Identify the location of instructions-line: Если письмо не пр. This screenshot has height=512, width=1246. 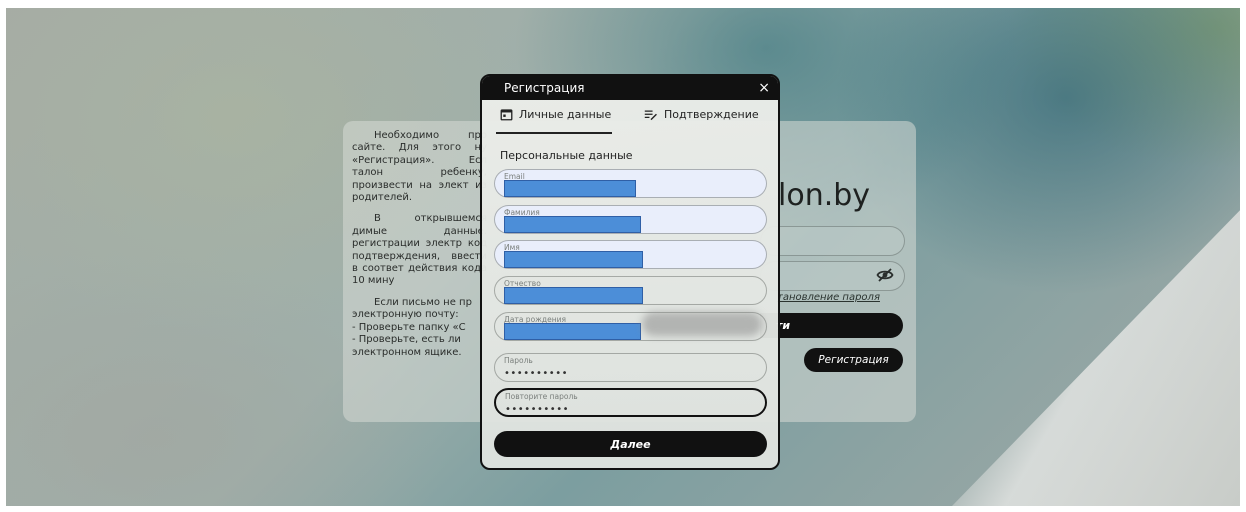
(423, 302).